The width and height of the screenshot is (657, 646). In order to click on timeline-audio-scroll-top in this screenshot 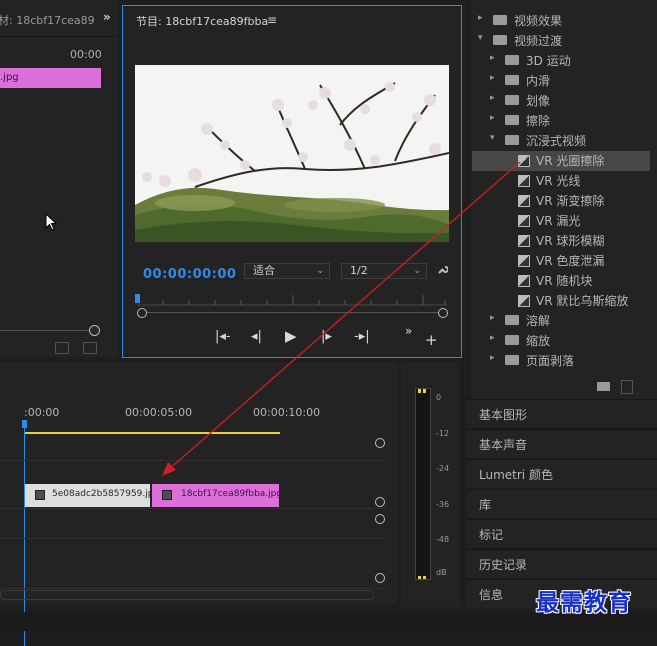, I will do `click(380, 519)`.